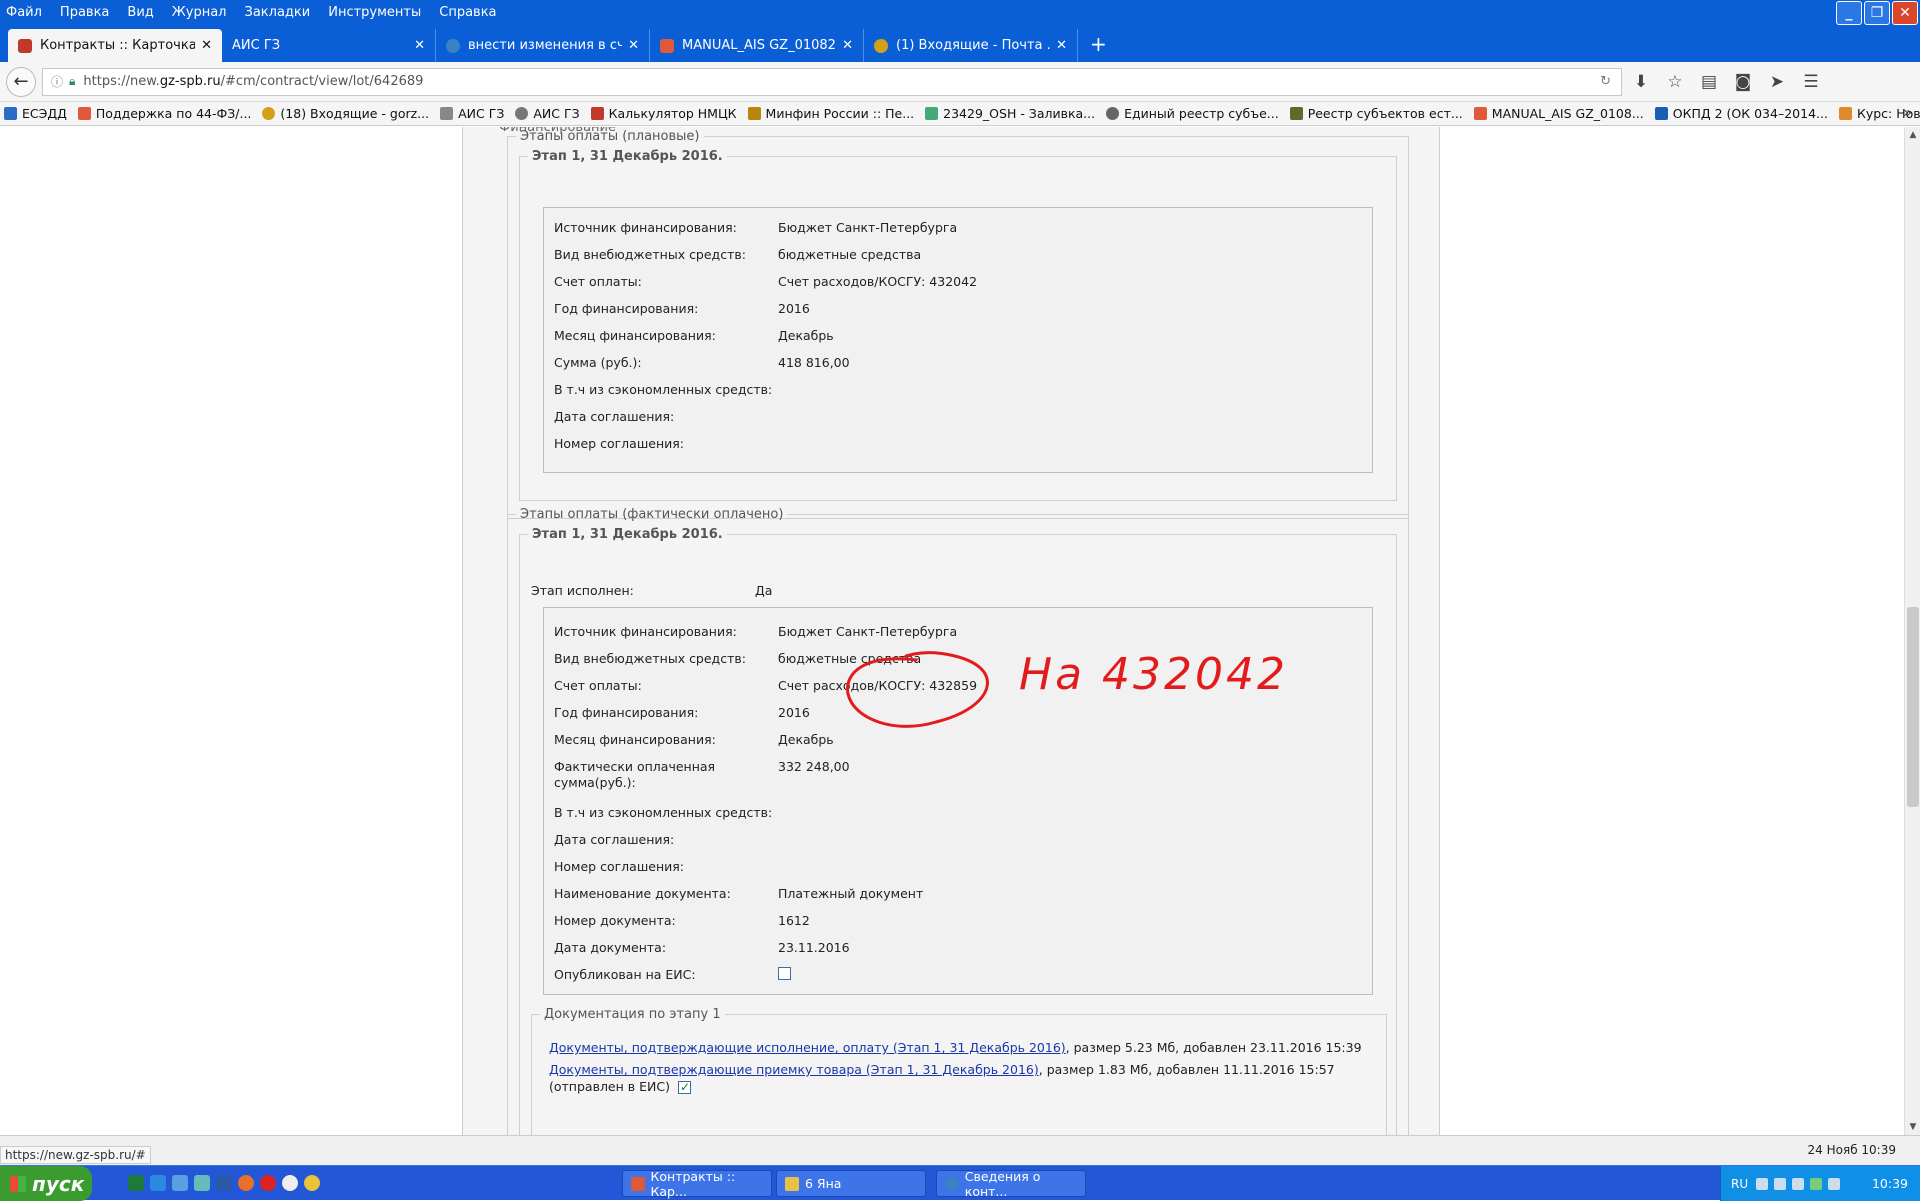 The width and height of the screenshot is (1920, 1201). What do you see at coordinates (1153, 674) in the screenshot?
I see `annotation-label: На 432042` at bounding box center [1153, 674].